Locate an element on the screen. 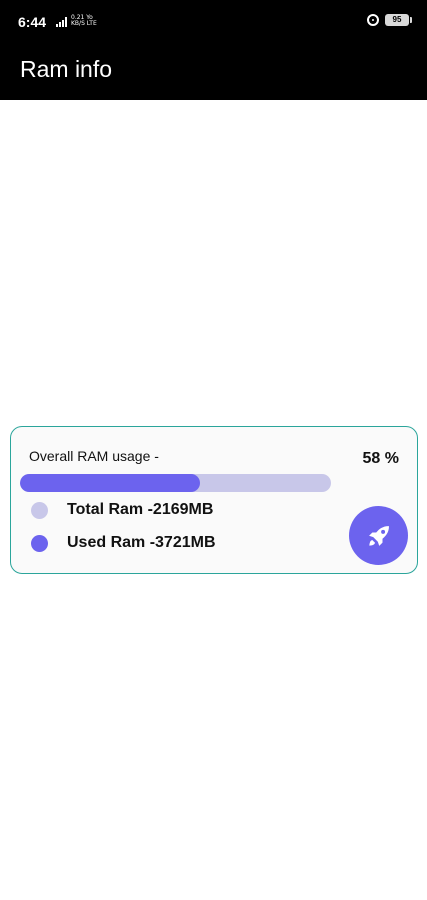  network-indicator: 0.21 Yo KB/S LTE is located at coordinates (76, 21).